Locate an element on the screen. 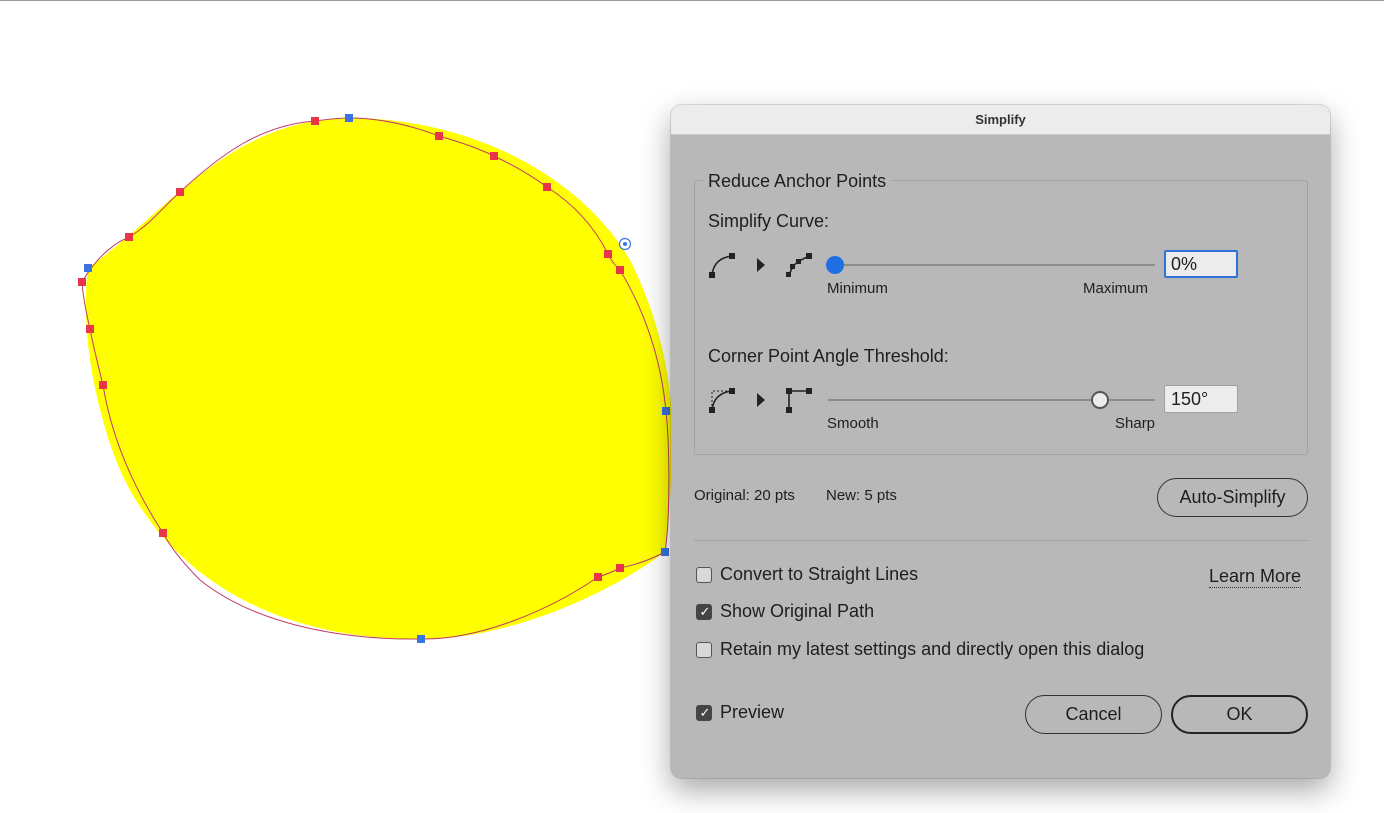 This screenshot has height=813, width=1384. ok-button: OK is located at coordinates (1239, 714).